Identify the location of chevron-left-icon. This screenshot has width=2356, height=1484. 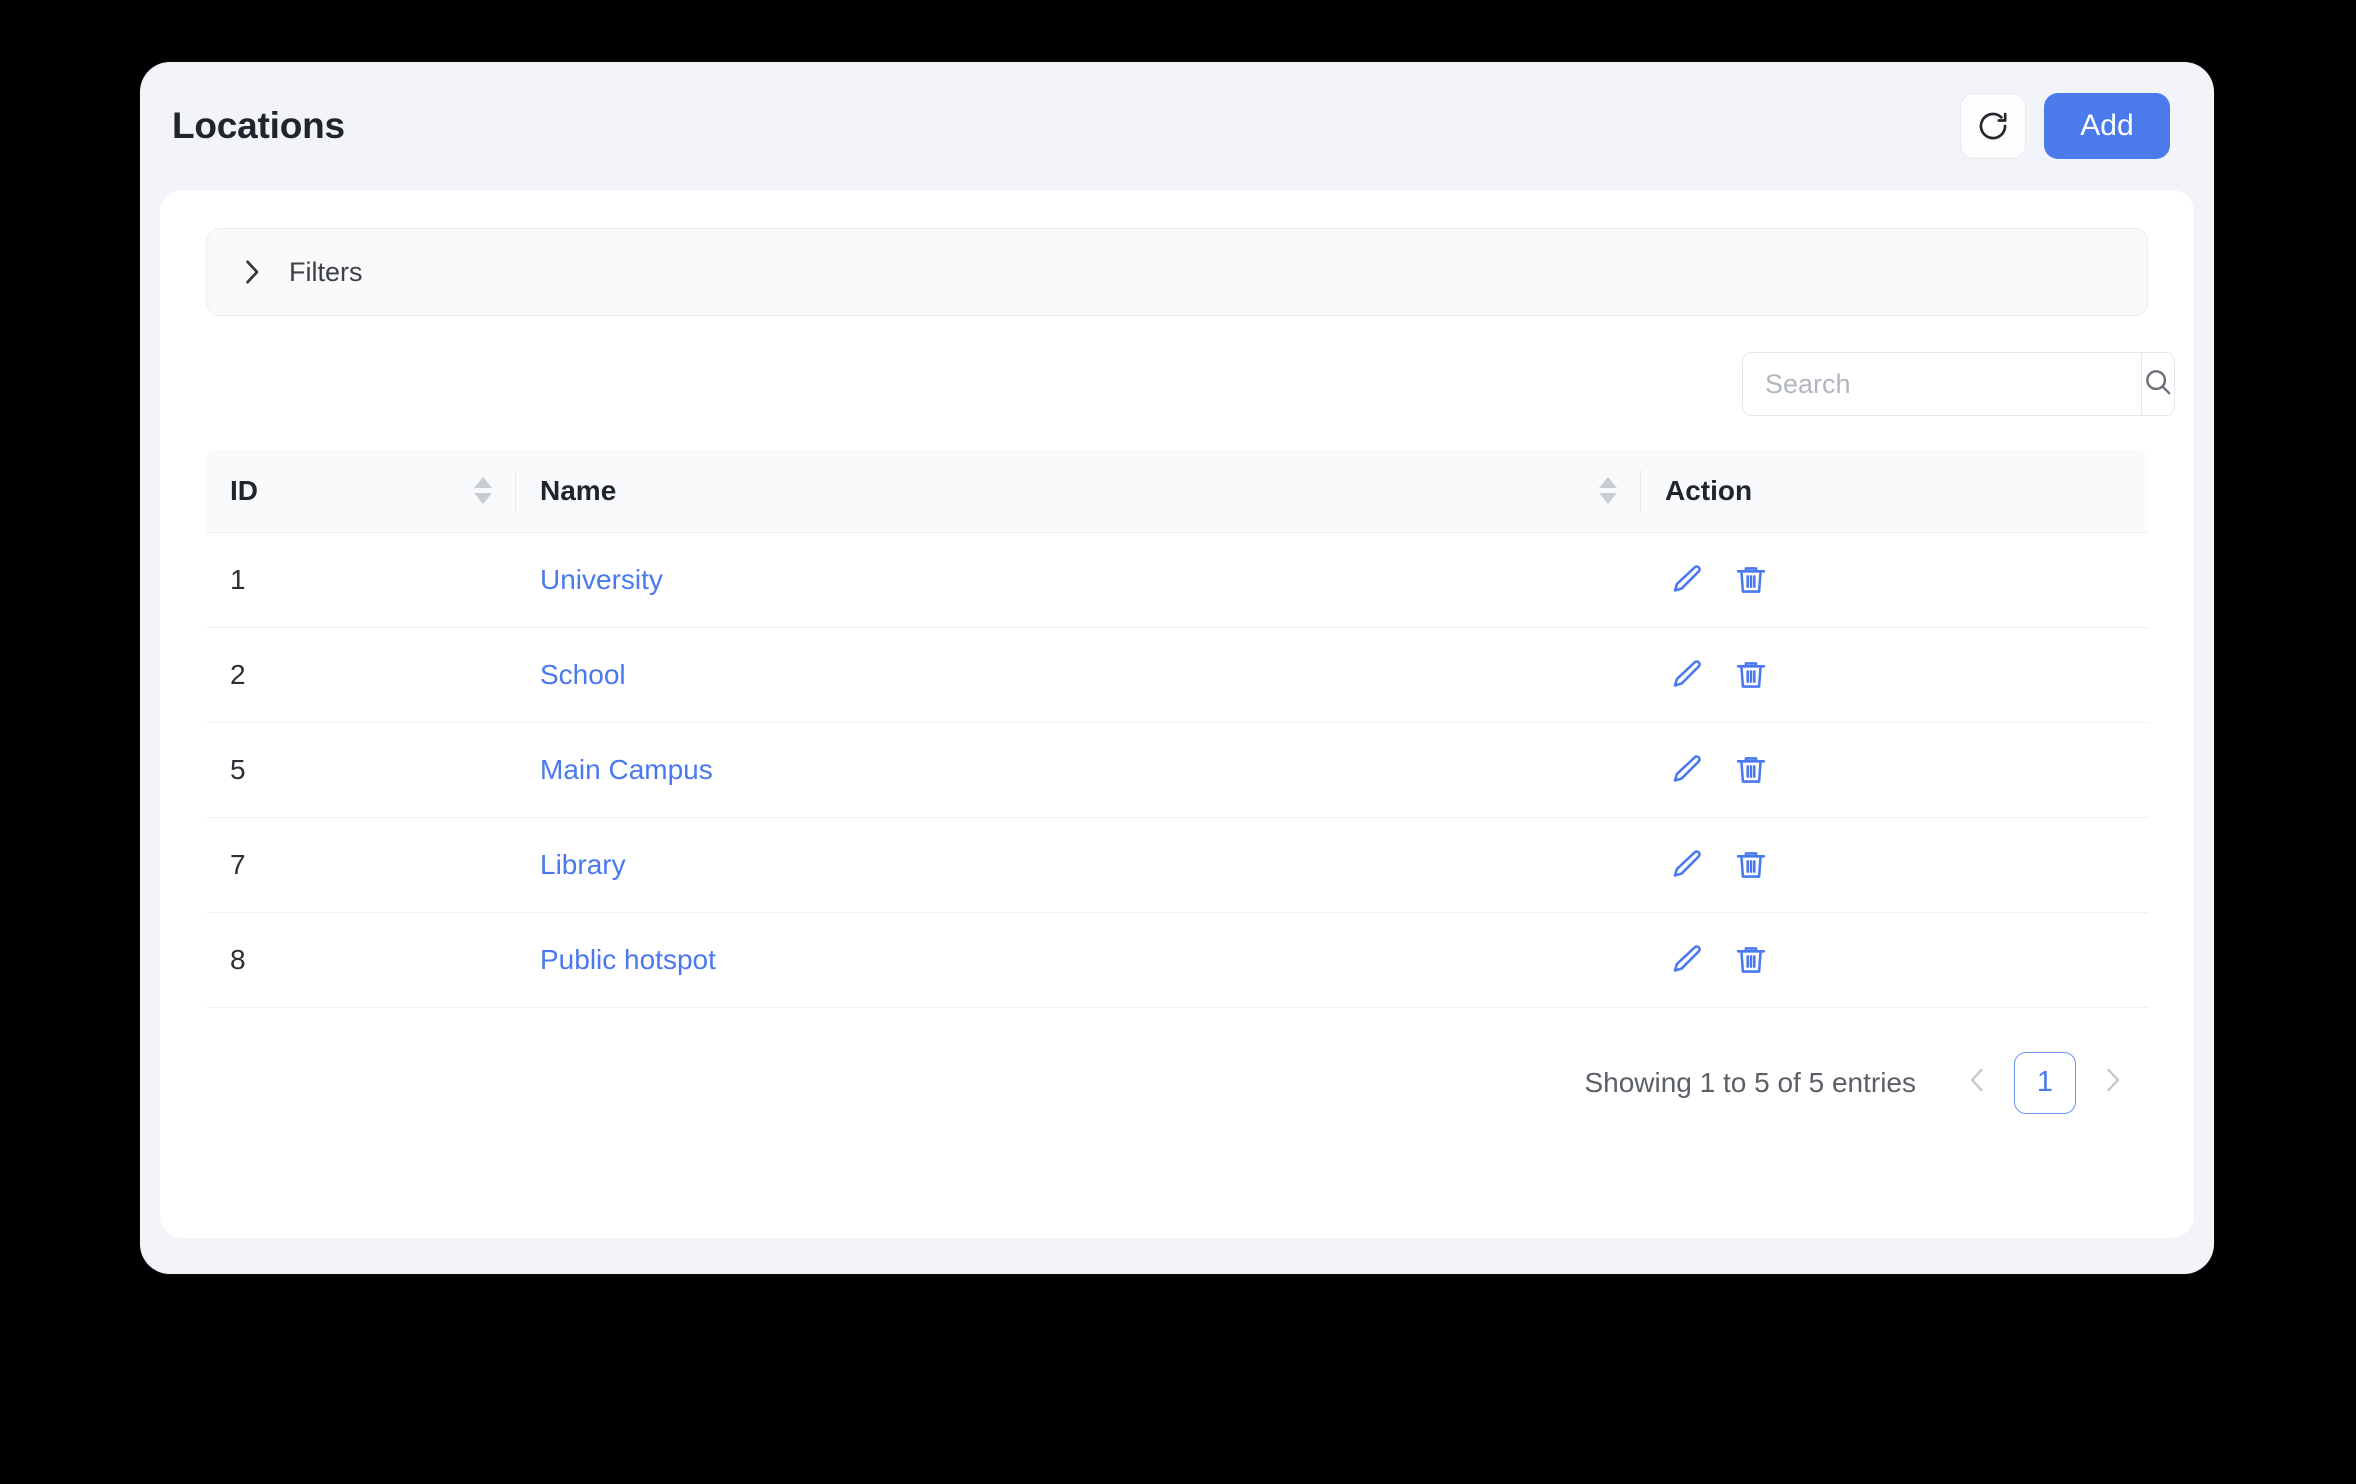
(1977, 1082).